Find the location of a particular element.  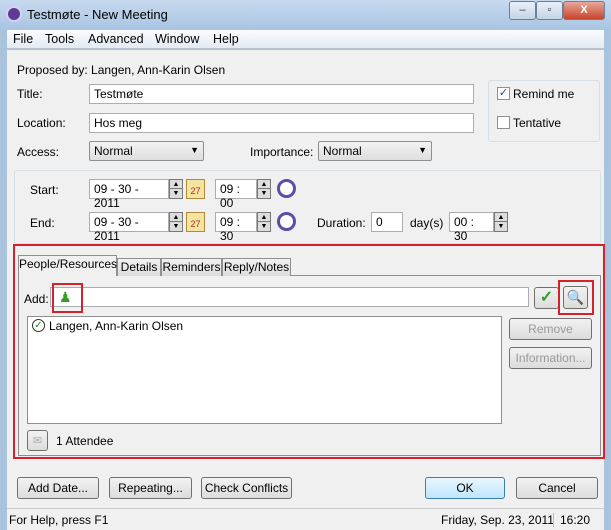

add-input is located at coordinates (289, 297).